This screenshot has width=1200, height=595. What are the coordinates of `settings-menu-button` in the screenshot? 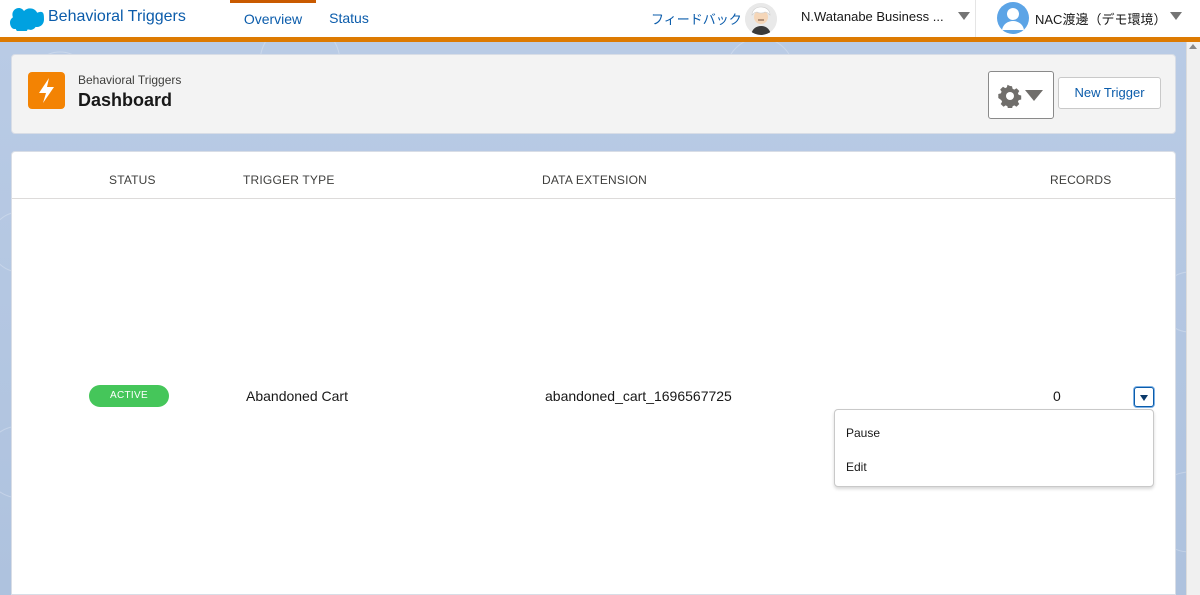 It's located at (1021, 95).